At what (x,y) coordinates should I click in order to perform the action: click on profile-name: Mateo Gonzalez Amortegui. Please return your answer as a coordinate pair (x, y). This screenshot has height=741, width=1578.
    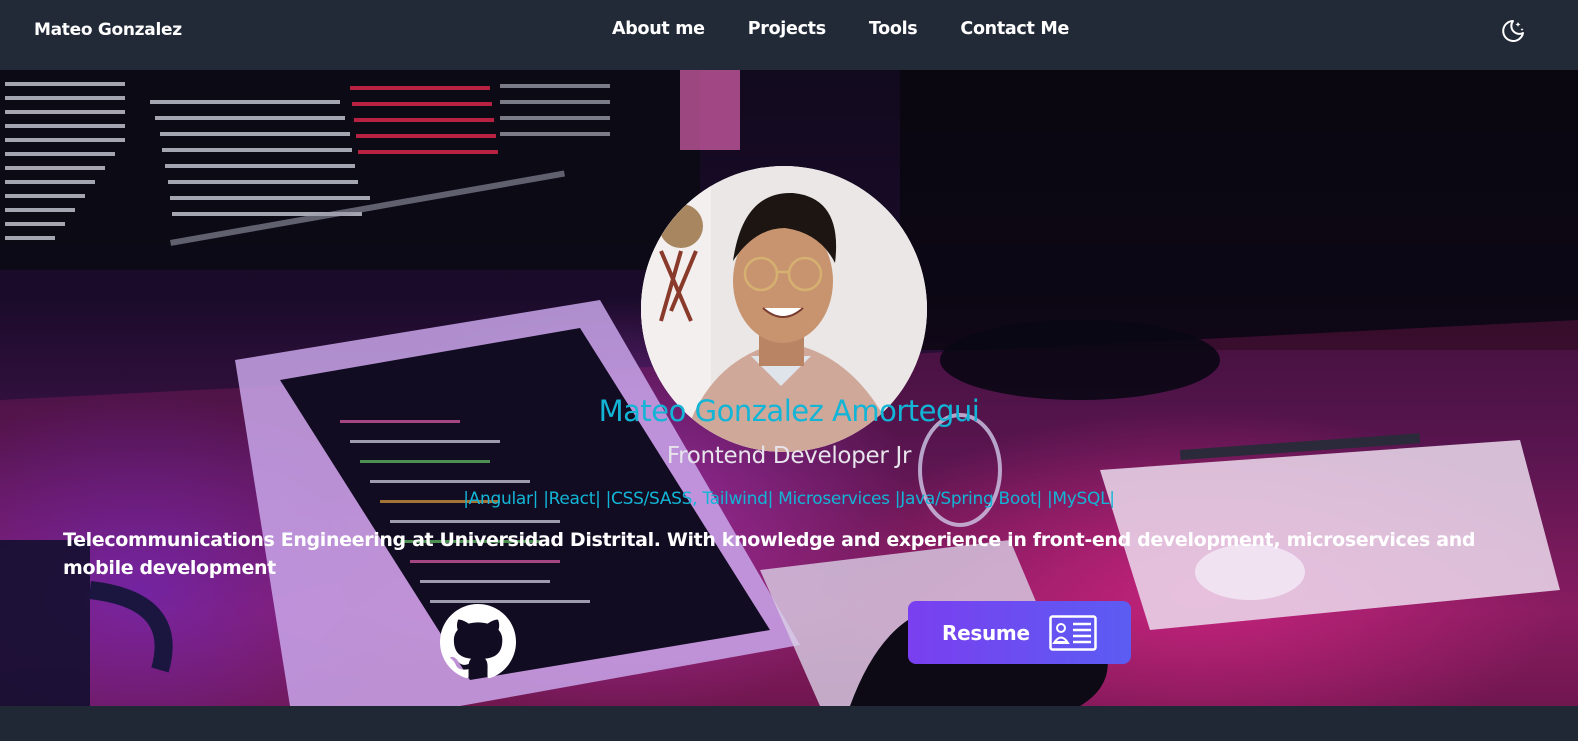
    Looking at the image, I should click on (789, 411).